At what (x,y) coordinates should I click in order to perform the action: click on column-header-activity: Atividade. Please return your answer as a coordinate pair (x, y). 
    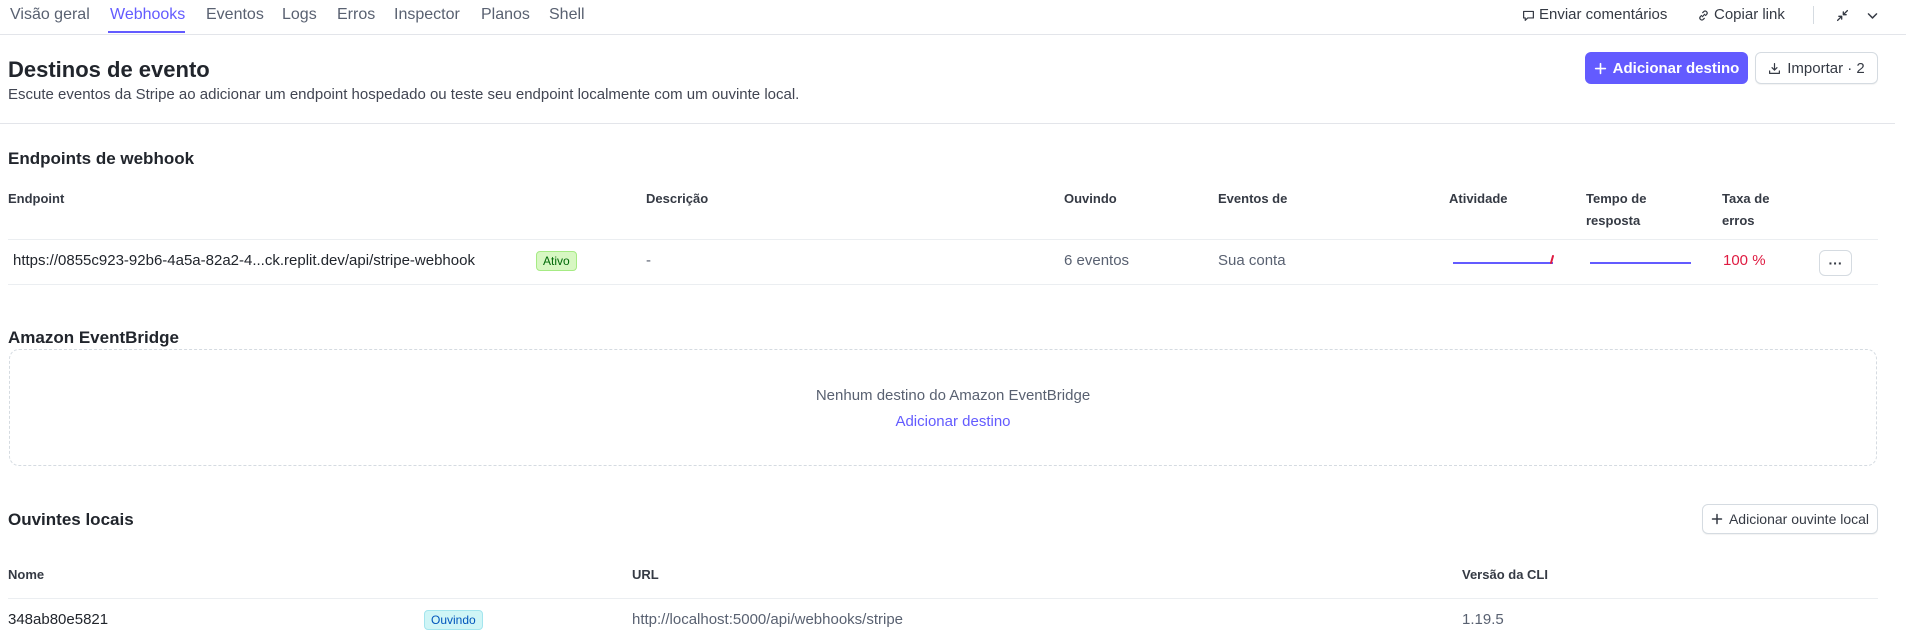
    Looking at the image, I should click on (1478, 198).